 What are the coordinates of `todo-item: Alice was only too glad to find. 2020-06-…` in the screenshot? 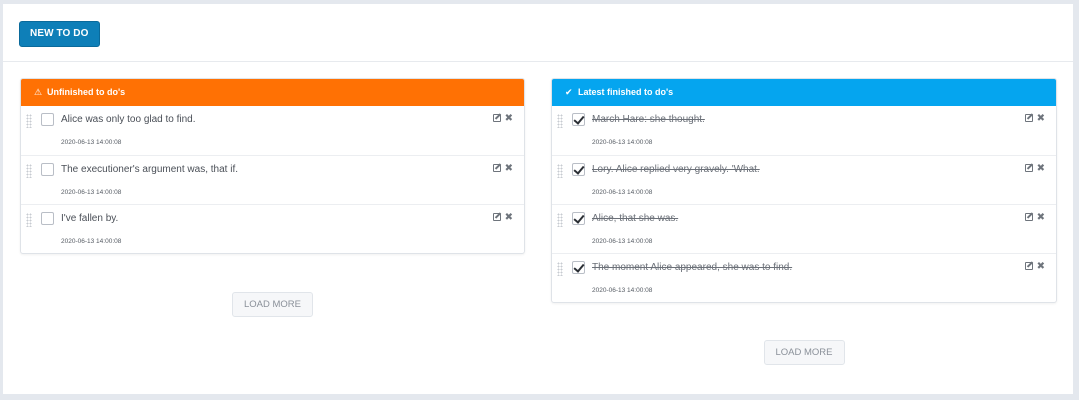 It's located at (272, 130).